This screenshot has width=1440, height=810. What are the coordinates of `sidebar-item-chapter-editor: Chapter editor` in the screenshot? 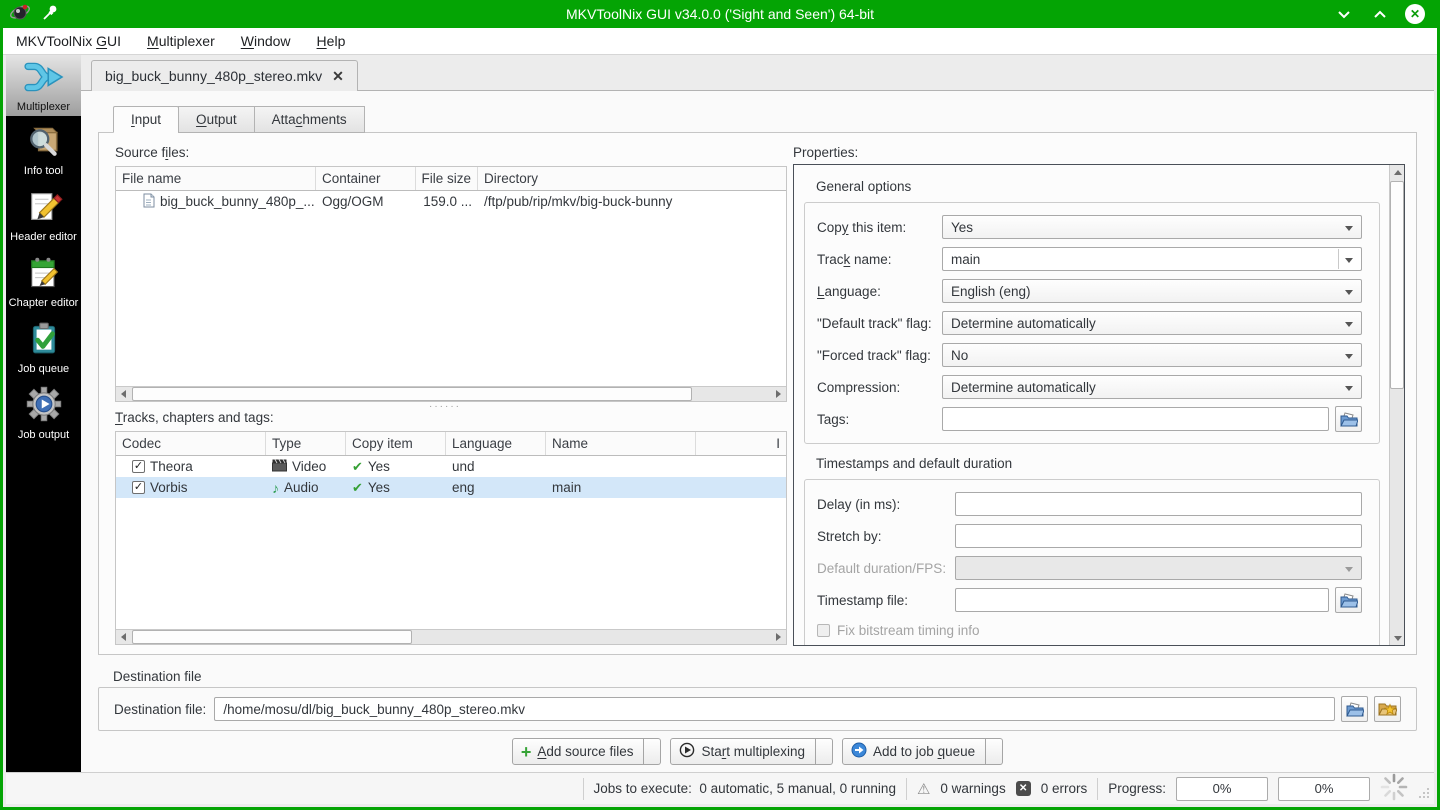 It's located at (43, 280).